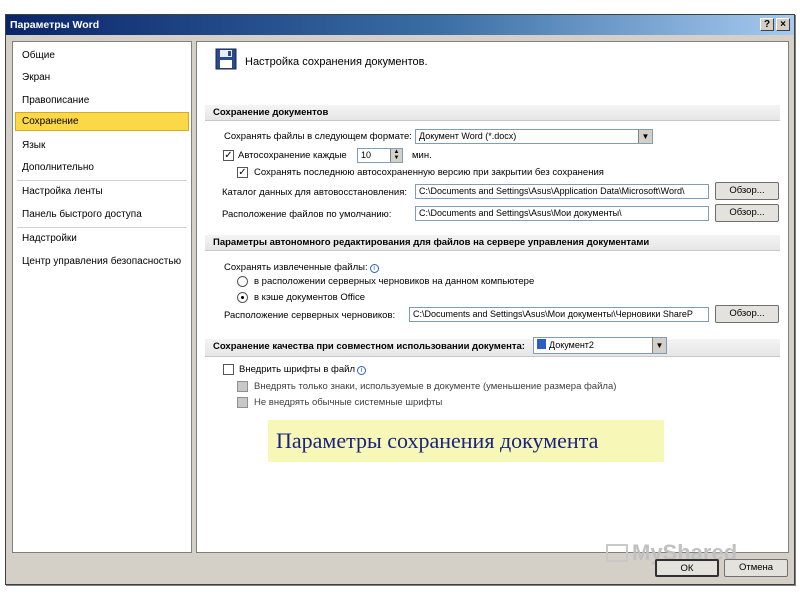 Image resolution: width=800 pixels, height=600 pixels. What do you see at coordinates (102, 77) in the screenshot?
I see `sidebar-item-display: Экран` at bounding box center [102, 77].